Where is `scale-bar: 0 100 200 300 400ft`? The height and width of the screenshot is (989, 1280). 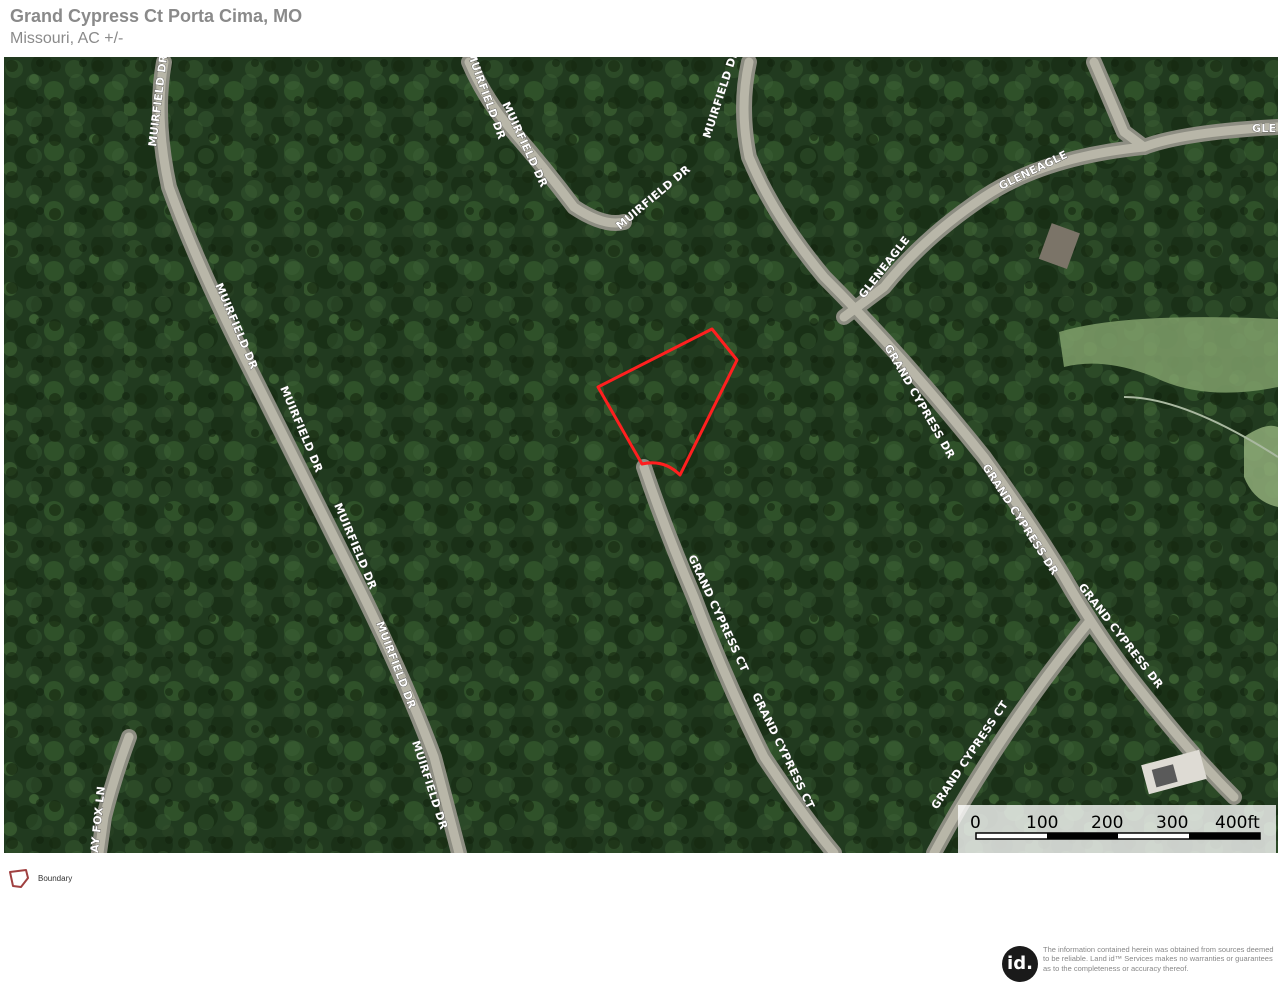 scale-bar: 0 100 200 300 400ft is located at coordinates (1117, 829).